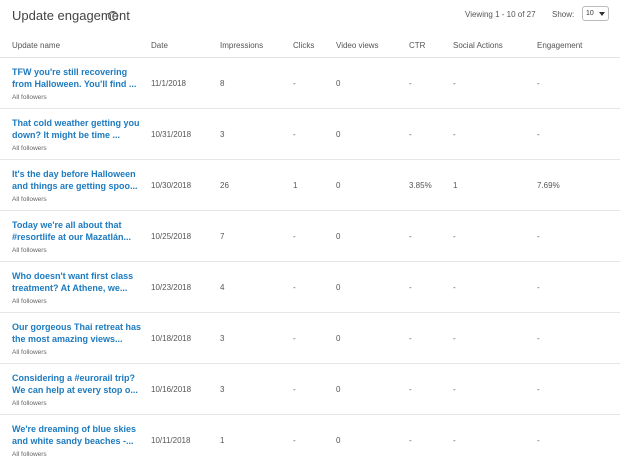 The image size is (620, 466). I want to click on pagination-status: Viewing 1 - 10 of 27, so click(500, 14).